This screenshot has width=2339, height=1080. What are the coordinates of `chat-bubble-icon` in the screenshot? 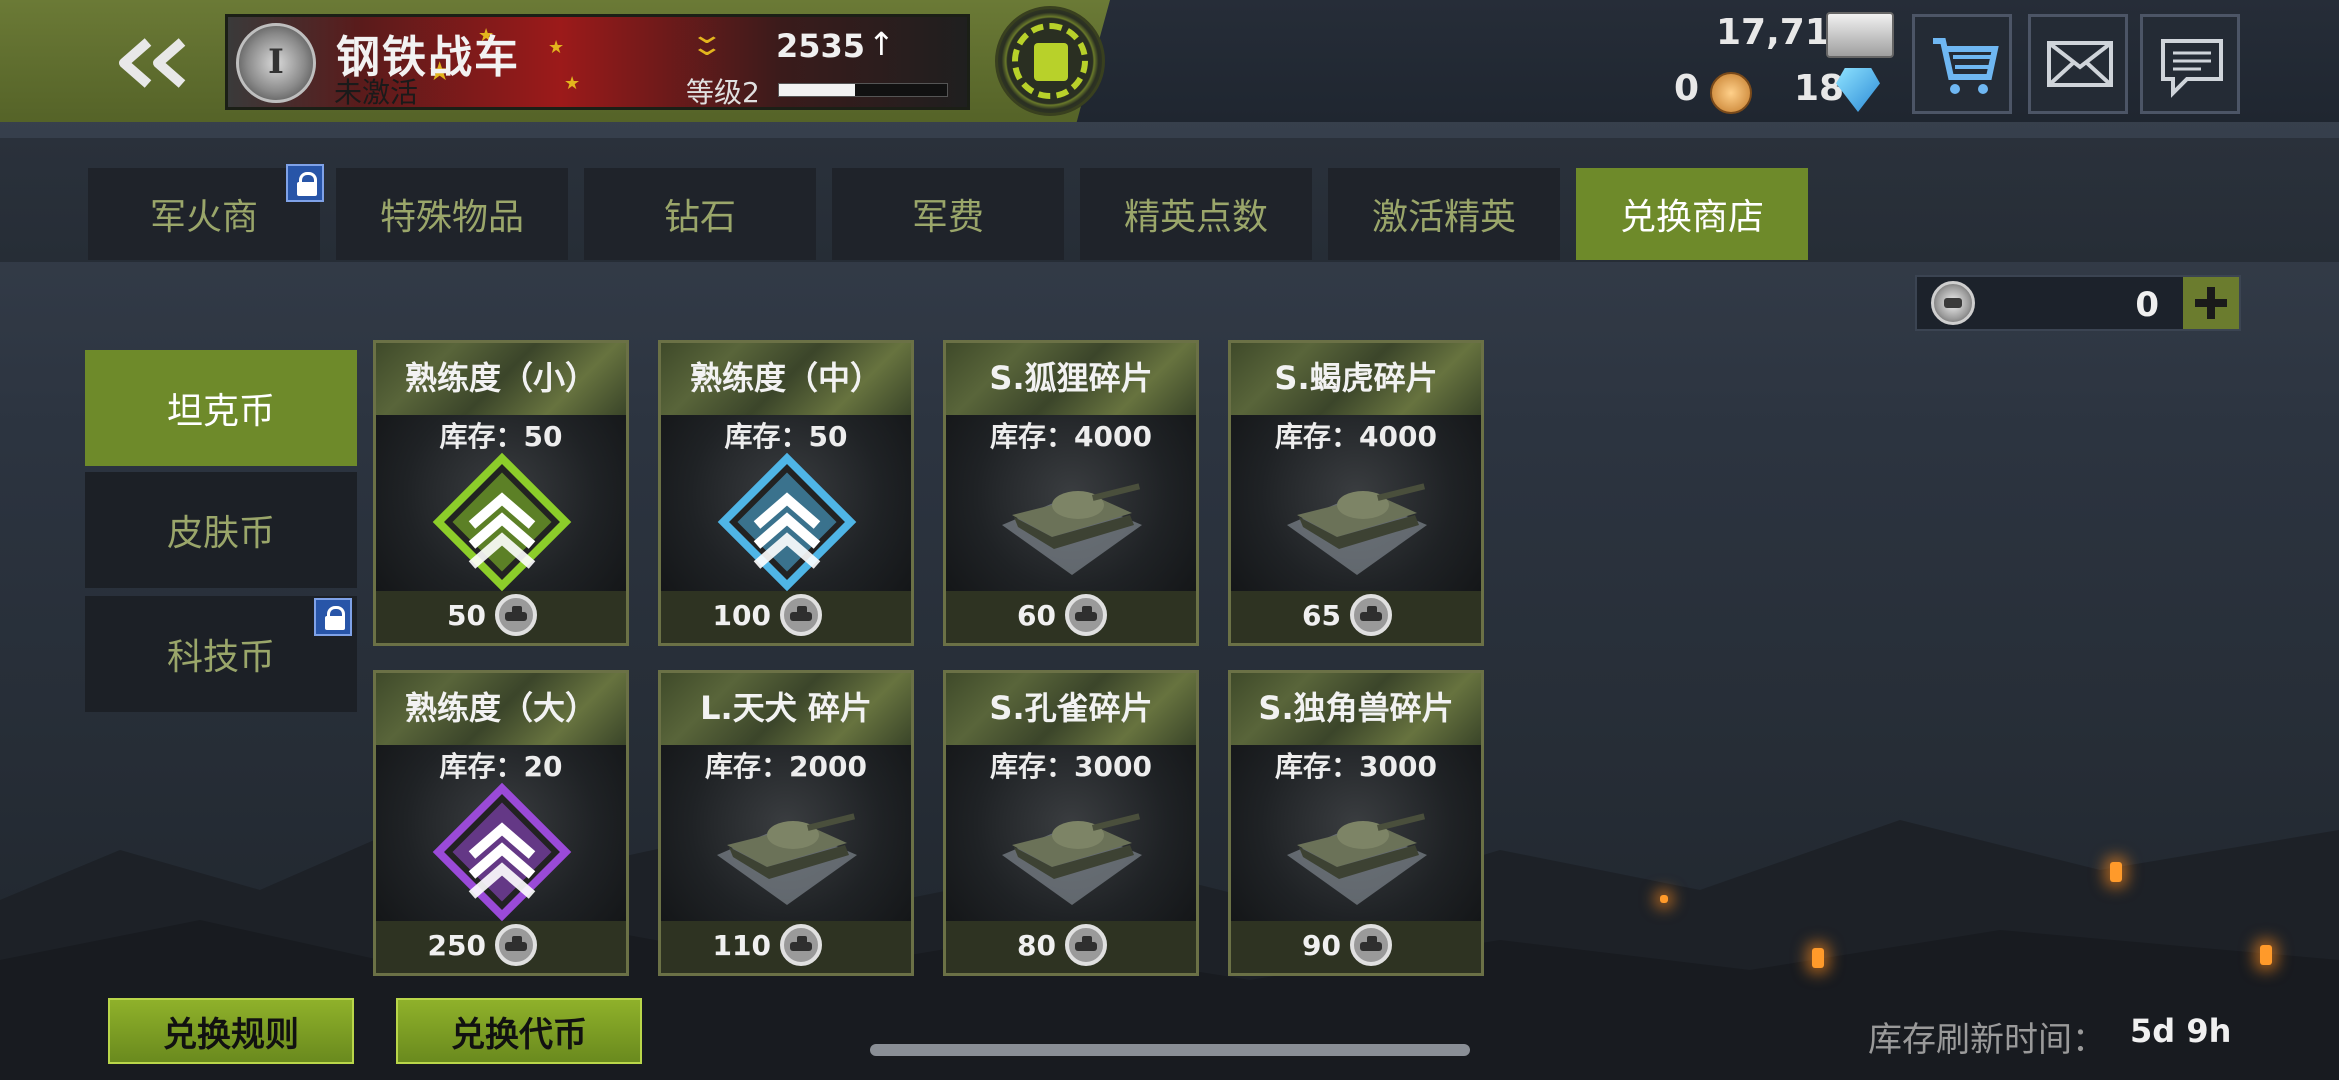 It's located at (2192, 68).